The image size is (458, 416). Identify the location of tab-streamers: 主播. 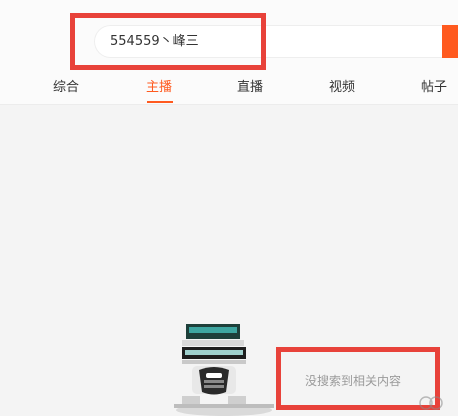
(159, 85).